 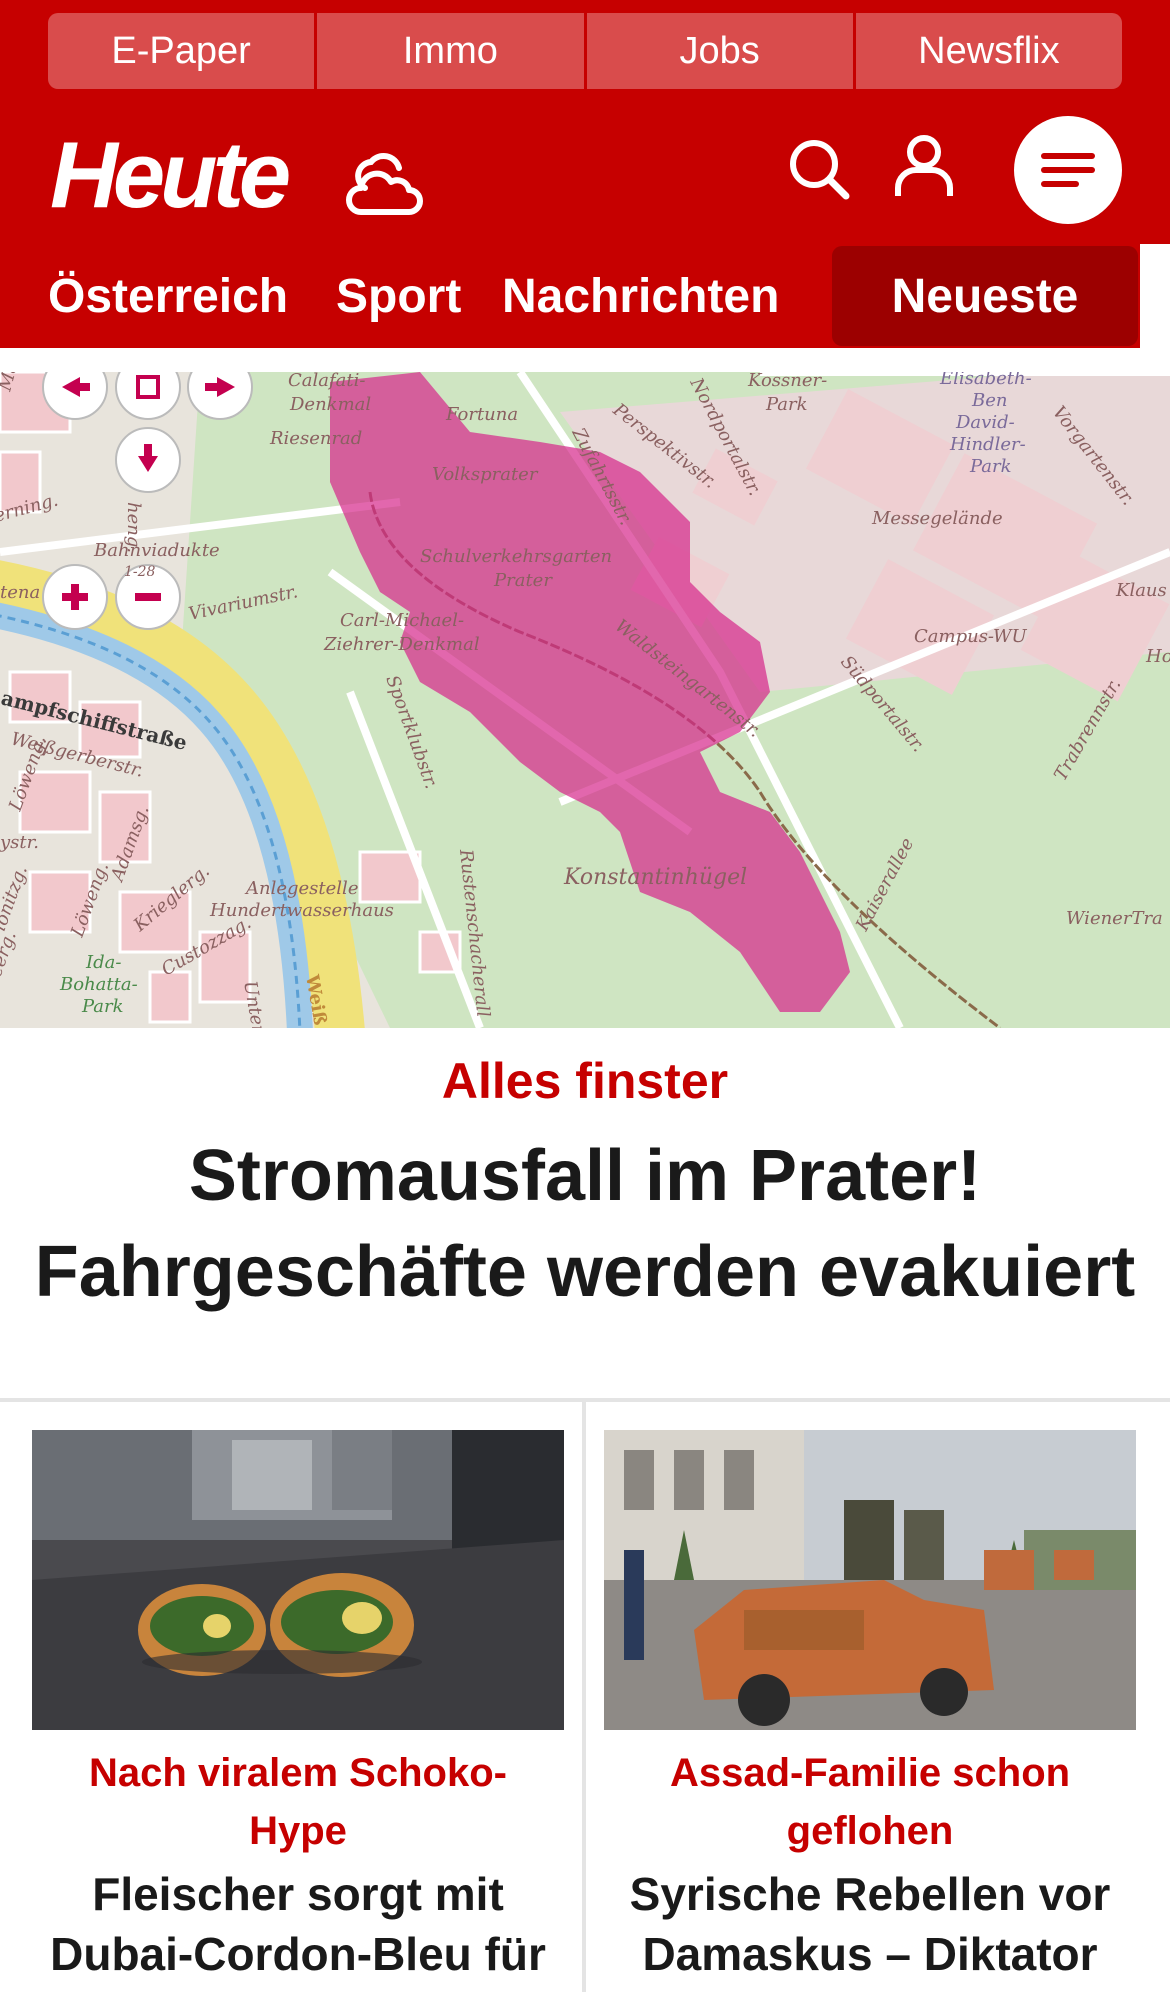 I want to click on site-logo: Heute, so click(x=170, y=175).